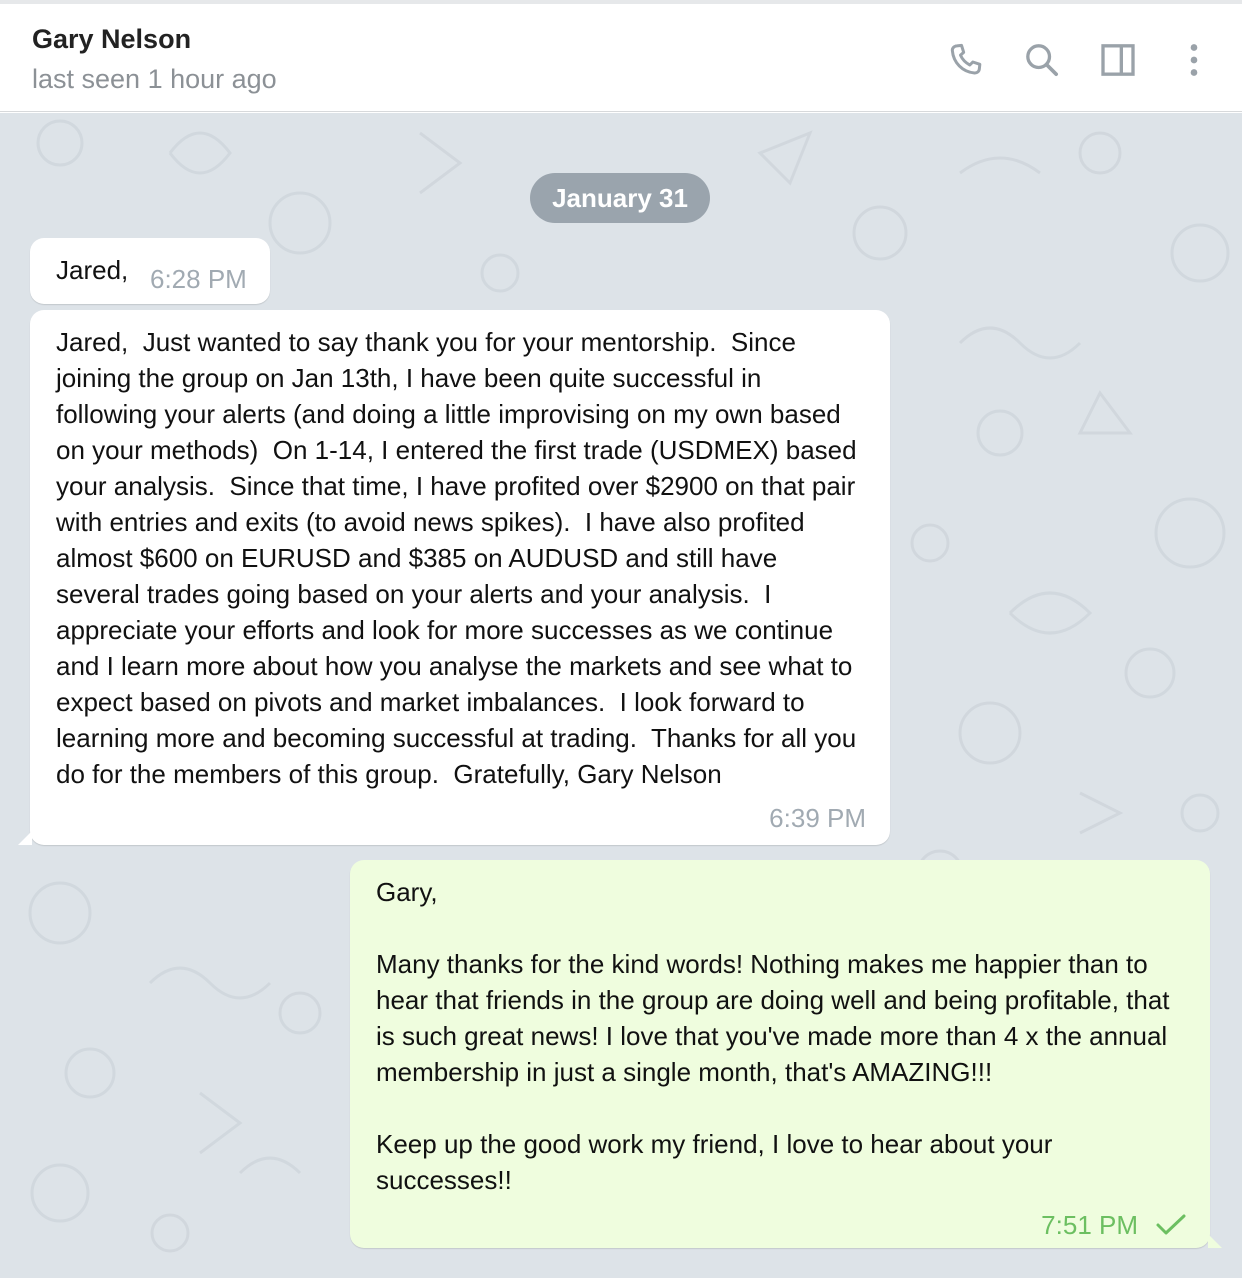  I want to click on message-text: Jared,, so click(92, 270).